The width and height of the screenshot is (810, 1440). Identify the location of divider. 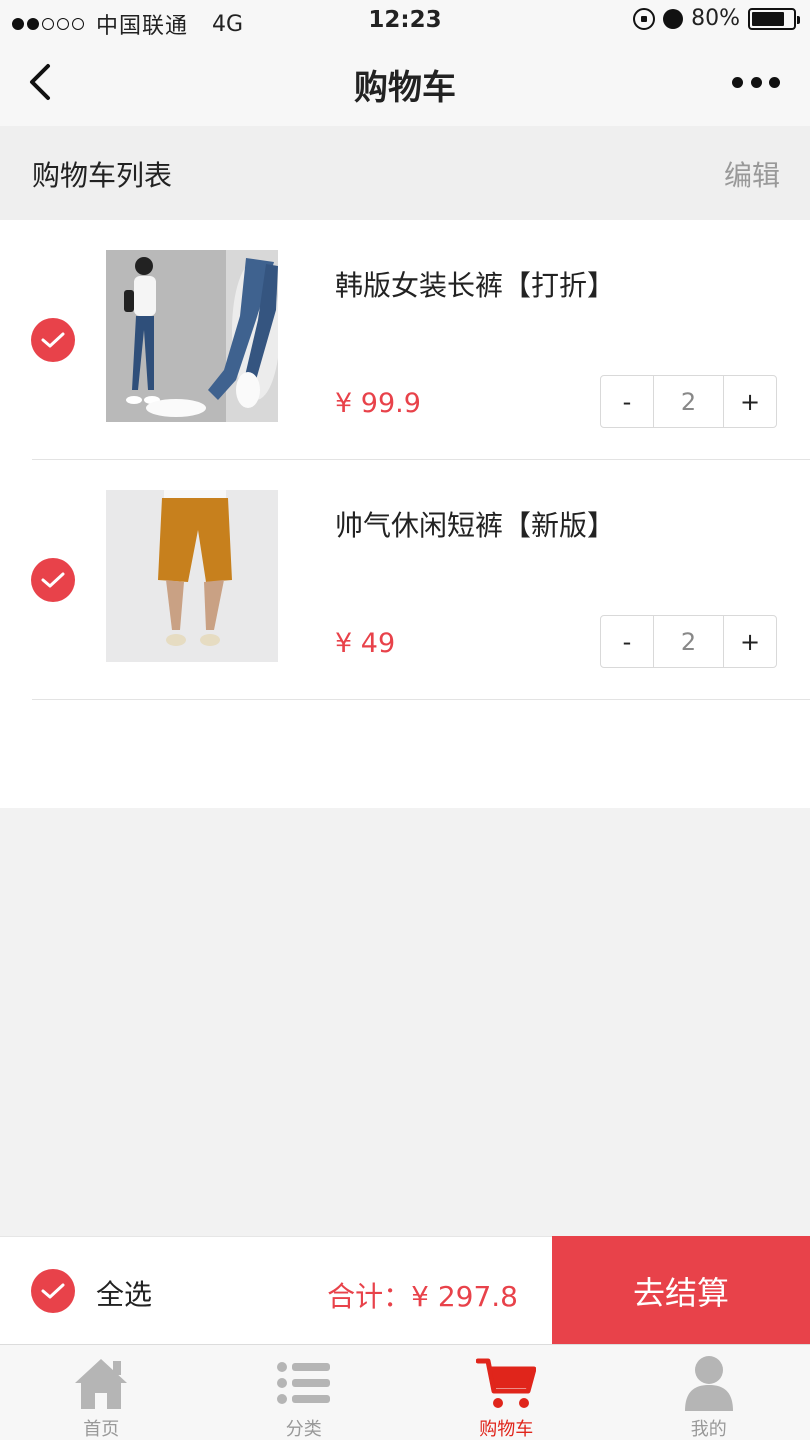
(421, 699).